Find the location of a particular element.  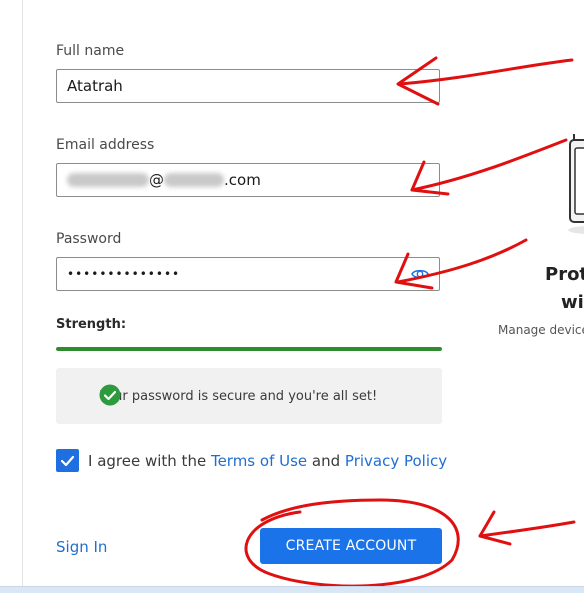

strength-bar is located at coordinates (249, 349).